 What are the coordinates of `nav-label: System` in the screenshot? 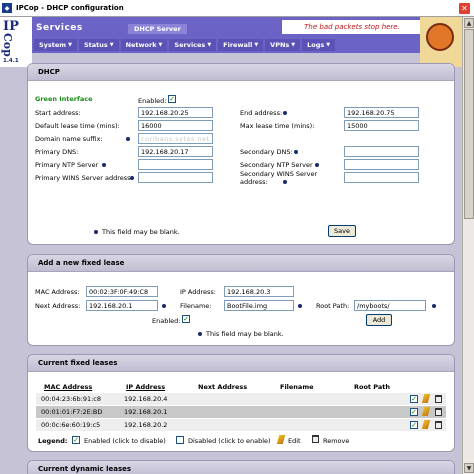 It's located at (53, 45).